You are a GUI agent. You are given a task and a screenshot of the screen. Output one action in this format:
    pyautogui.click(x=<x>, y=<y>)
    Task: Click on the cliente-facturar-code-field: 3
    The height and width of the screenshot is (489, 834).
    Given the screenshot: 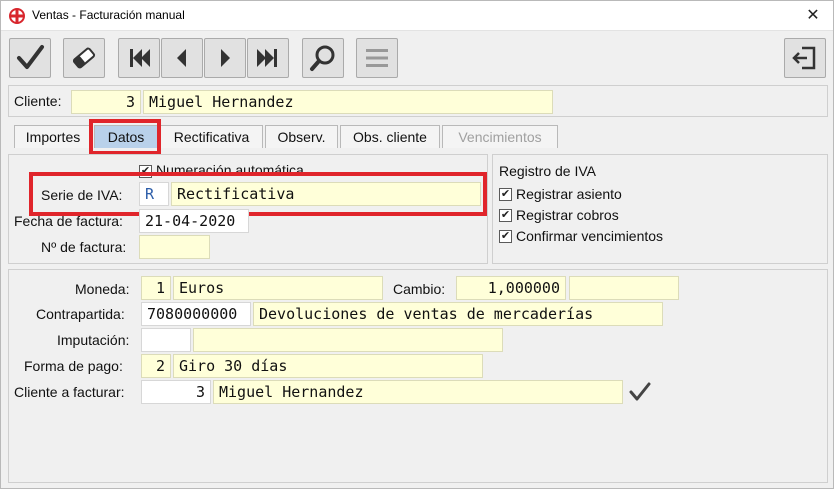 What is the action you would take?
    pyautogui.click(x=176, y=392)
    